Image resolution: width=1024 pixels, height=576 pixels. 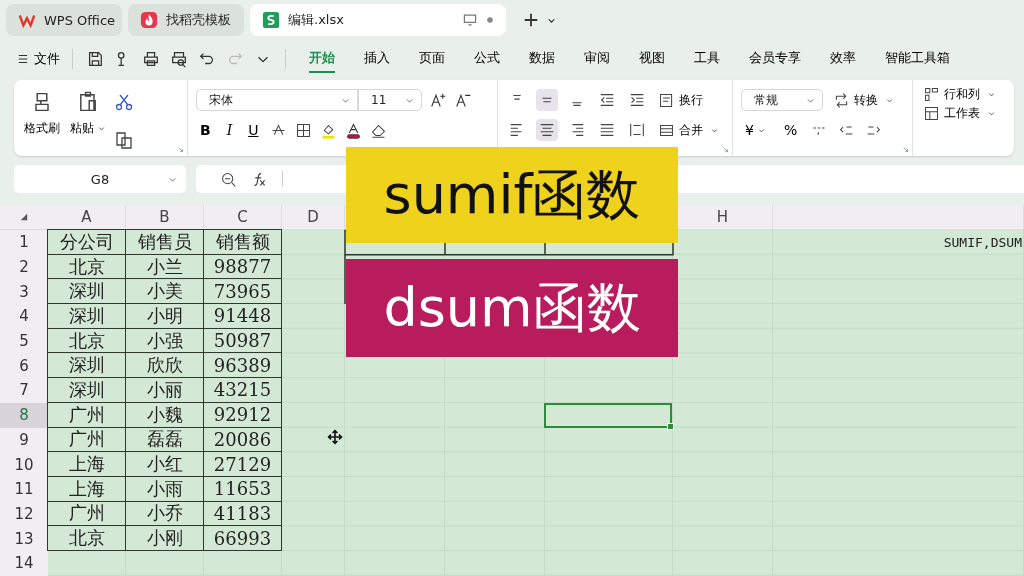 I want to click on table-cell: 66993, so click(x=242, y=538).